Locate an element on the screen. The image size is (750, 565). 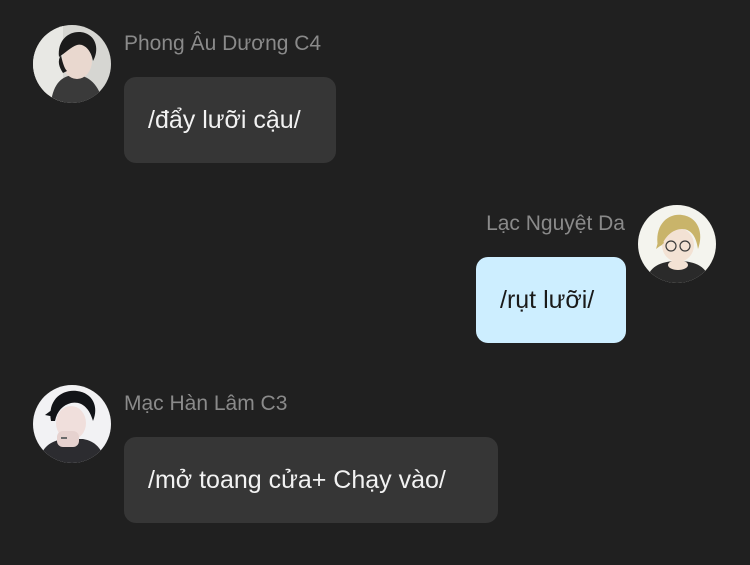
message-bubble: /rụt lưỡi/ is located at coordinates (551, 300).